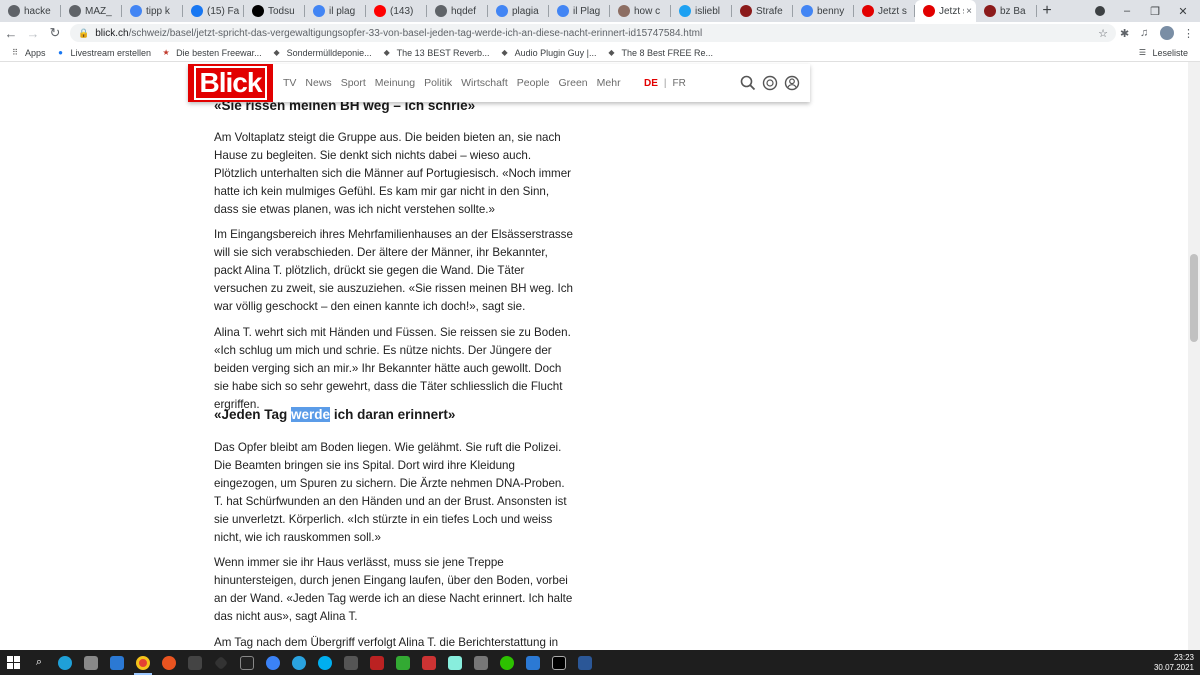  What do you see at coordinates (1144, 33) in the screenshot?
I see `media-control-icon: ♫` at bounding box center [1144, 33].